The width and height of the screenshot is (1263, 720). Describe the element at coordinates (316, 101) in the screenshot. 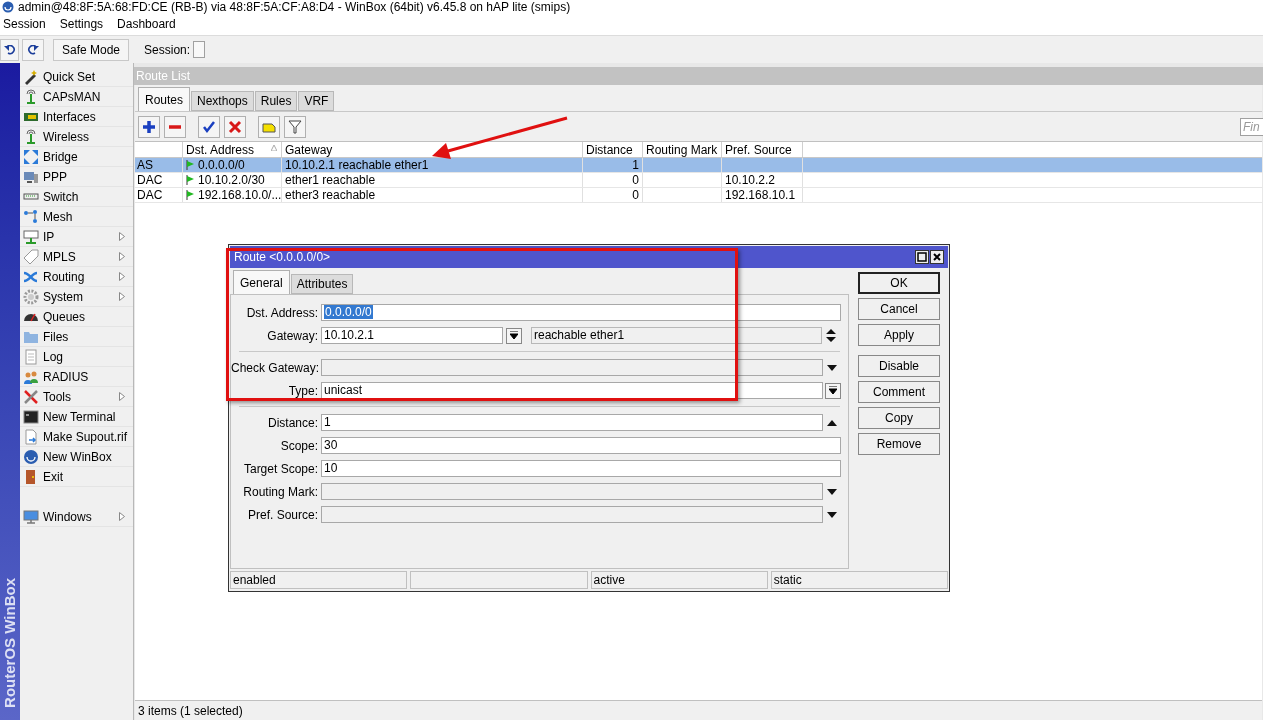

I see `tab: VRF` at that location.